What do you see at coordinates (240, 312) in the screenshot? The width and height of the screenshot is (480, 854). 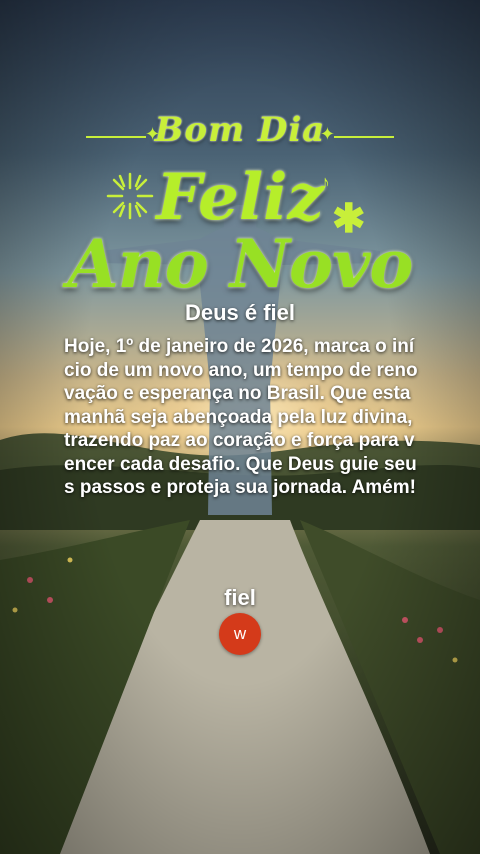 I see `subtitle-deus-e-fiel: Deus é fiel` at bounding box center [240, 312].